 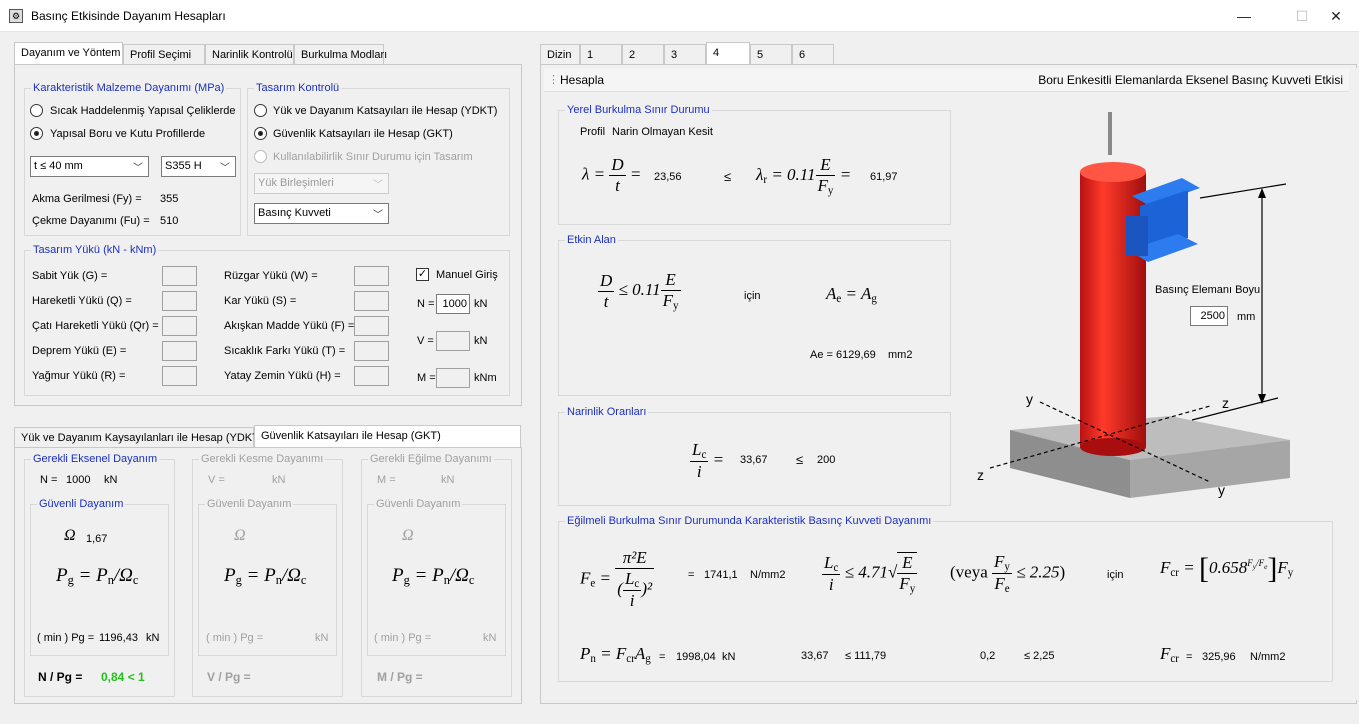 What do you see at coordinates (593, 132) in the screenshot?
I see `profile-label: Profil` at bounding box center [593, 132].